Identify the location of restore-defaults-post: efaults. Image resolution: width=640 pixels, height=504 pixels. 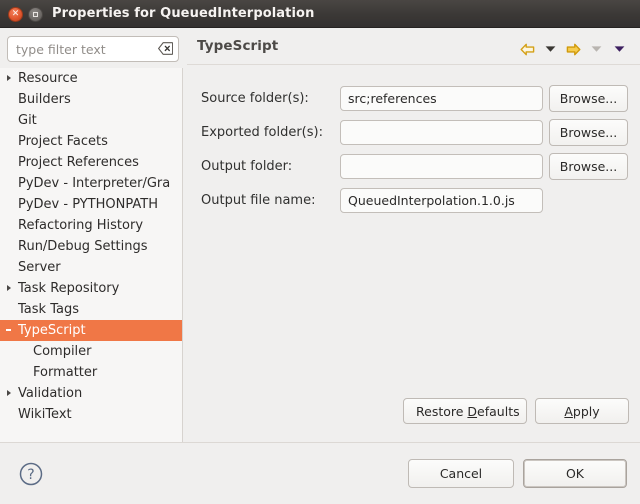
(498, 411).